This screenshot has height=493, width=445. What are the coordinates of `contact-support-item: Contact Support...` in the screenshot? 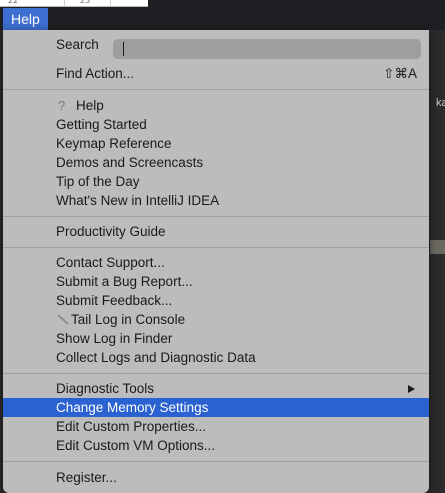 It's located at (216, 262).